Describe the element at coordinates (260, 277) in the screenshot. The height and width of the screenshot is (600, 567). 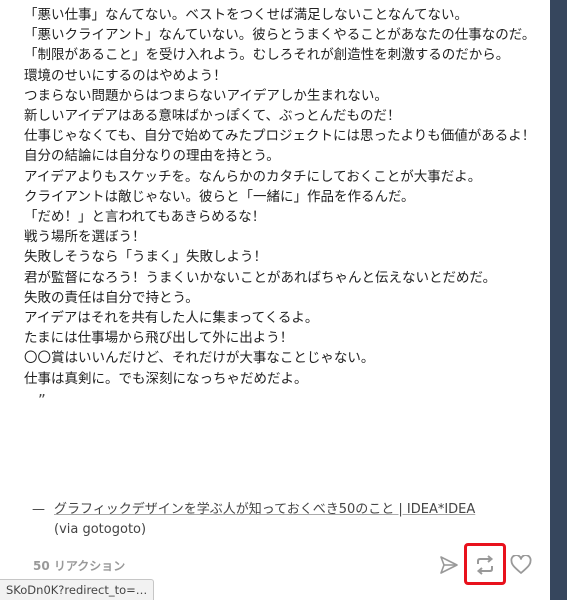
I see `post-line: 君が監督になろう！うまくいかないことがあればちゃんと伝えないとだめだ。` at that location.